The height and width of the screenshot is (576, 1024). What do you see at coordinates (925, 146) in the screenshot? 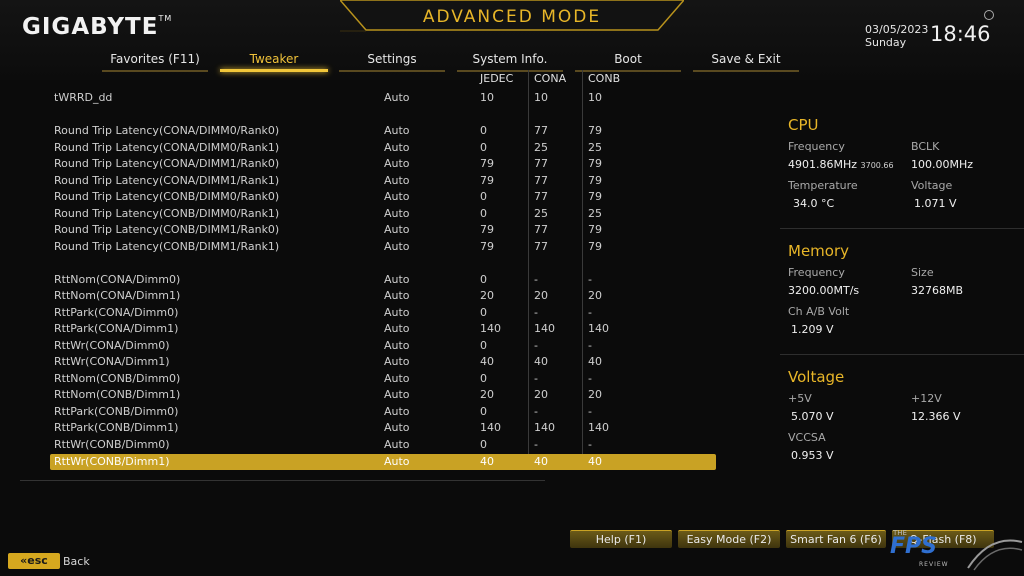
I see `cpu-bclk-label: BCLK` at bounding box center [925, 146].